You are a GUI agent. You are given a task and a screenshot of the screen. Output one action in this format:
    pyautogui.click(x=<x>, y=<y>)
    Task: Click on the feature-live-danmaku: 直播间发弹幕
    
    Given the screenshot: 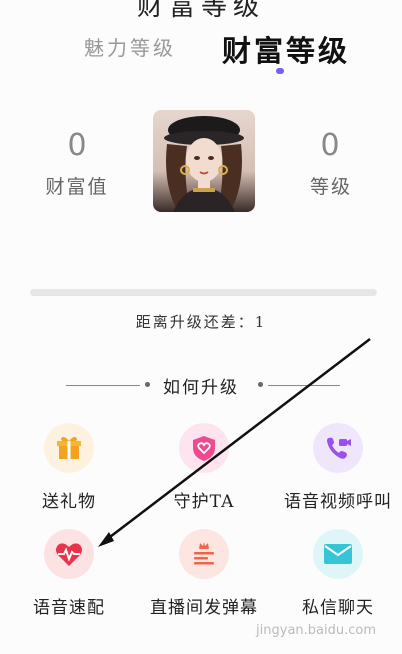 What is the action you would take?
    pyautogui.click(x=204, y=573)
    